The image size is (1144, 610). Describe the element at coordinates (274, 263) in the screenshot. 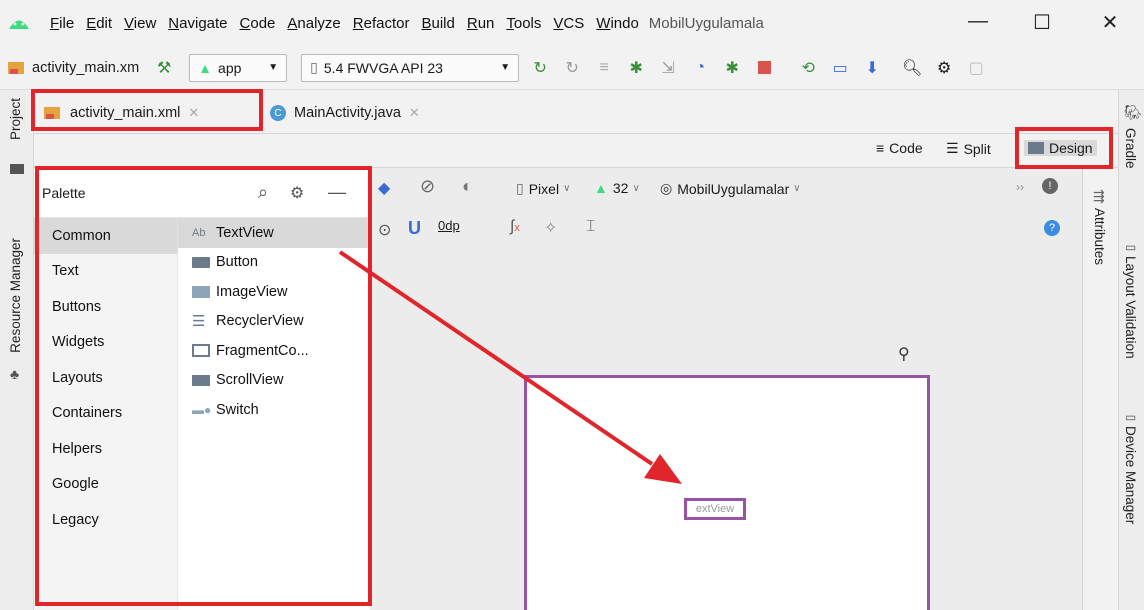

I see `palette-item-button: Button` at that location.